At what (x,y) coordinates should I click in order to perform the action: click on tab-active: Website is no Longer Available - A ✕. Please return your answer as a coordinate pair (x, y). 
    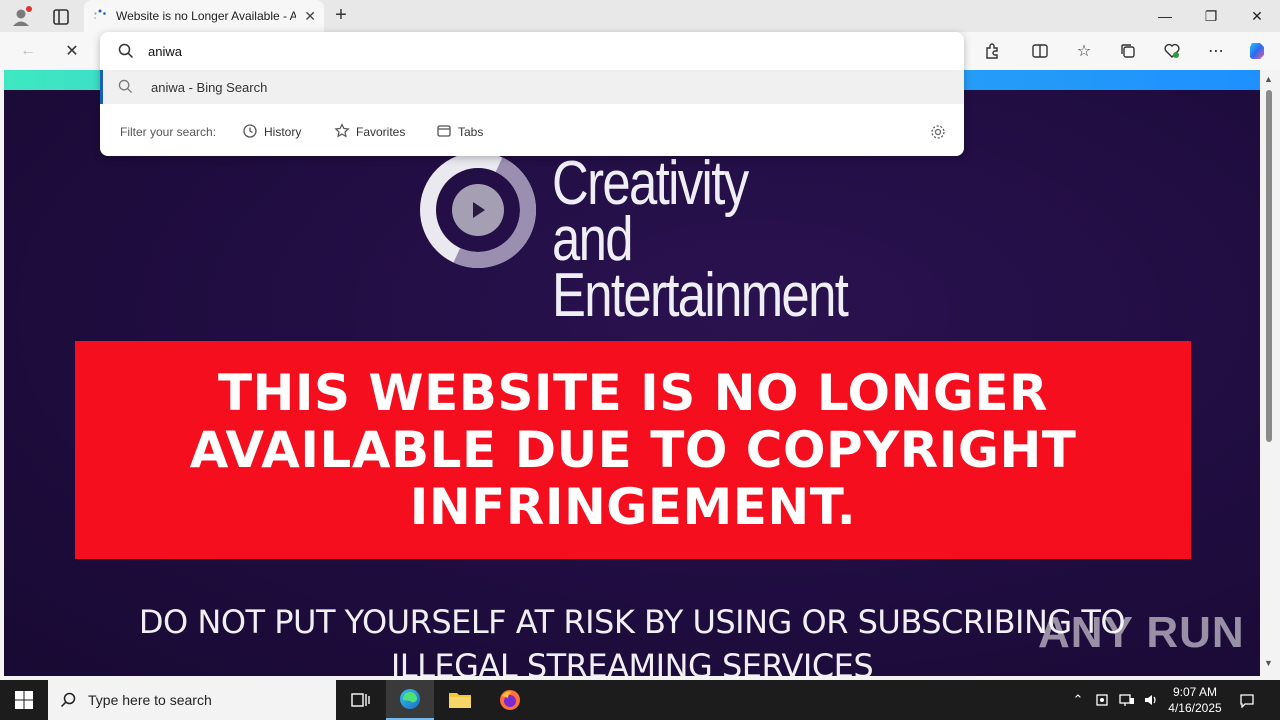
    Looking at the image, I should click on (204, 16).